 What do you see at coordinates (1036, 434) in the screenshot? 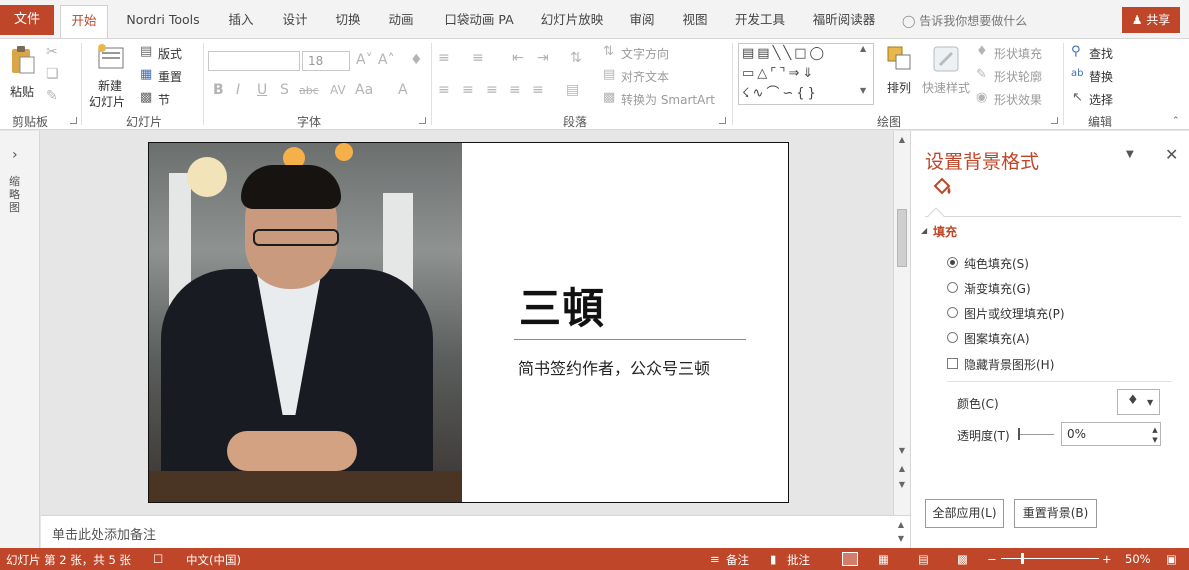
I see `transparency-slider` at bounding box center [1036, 434].